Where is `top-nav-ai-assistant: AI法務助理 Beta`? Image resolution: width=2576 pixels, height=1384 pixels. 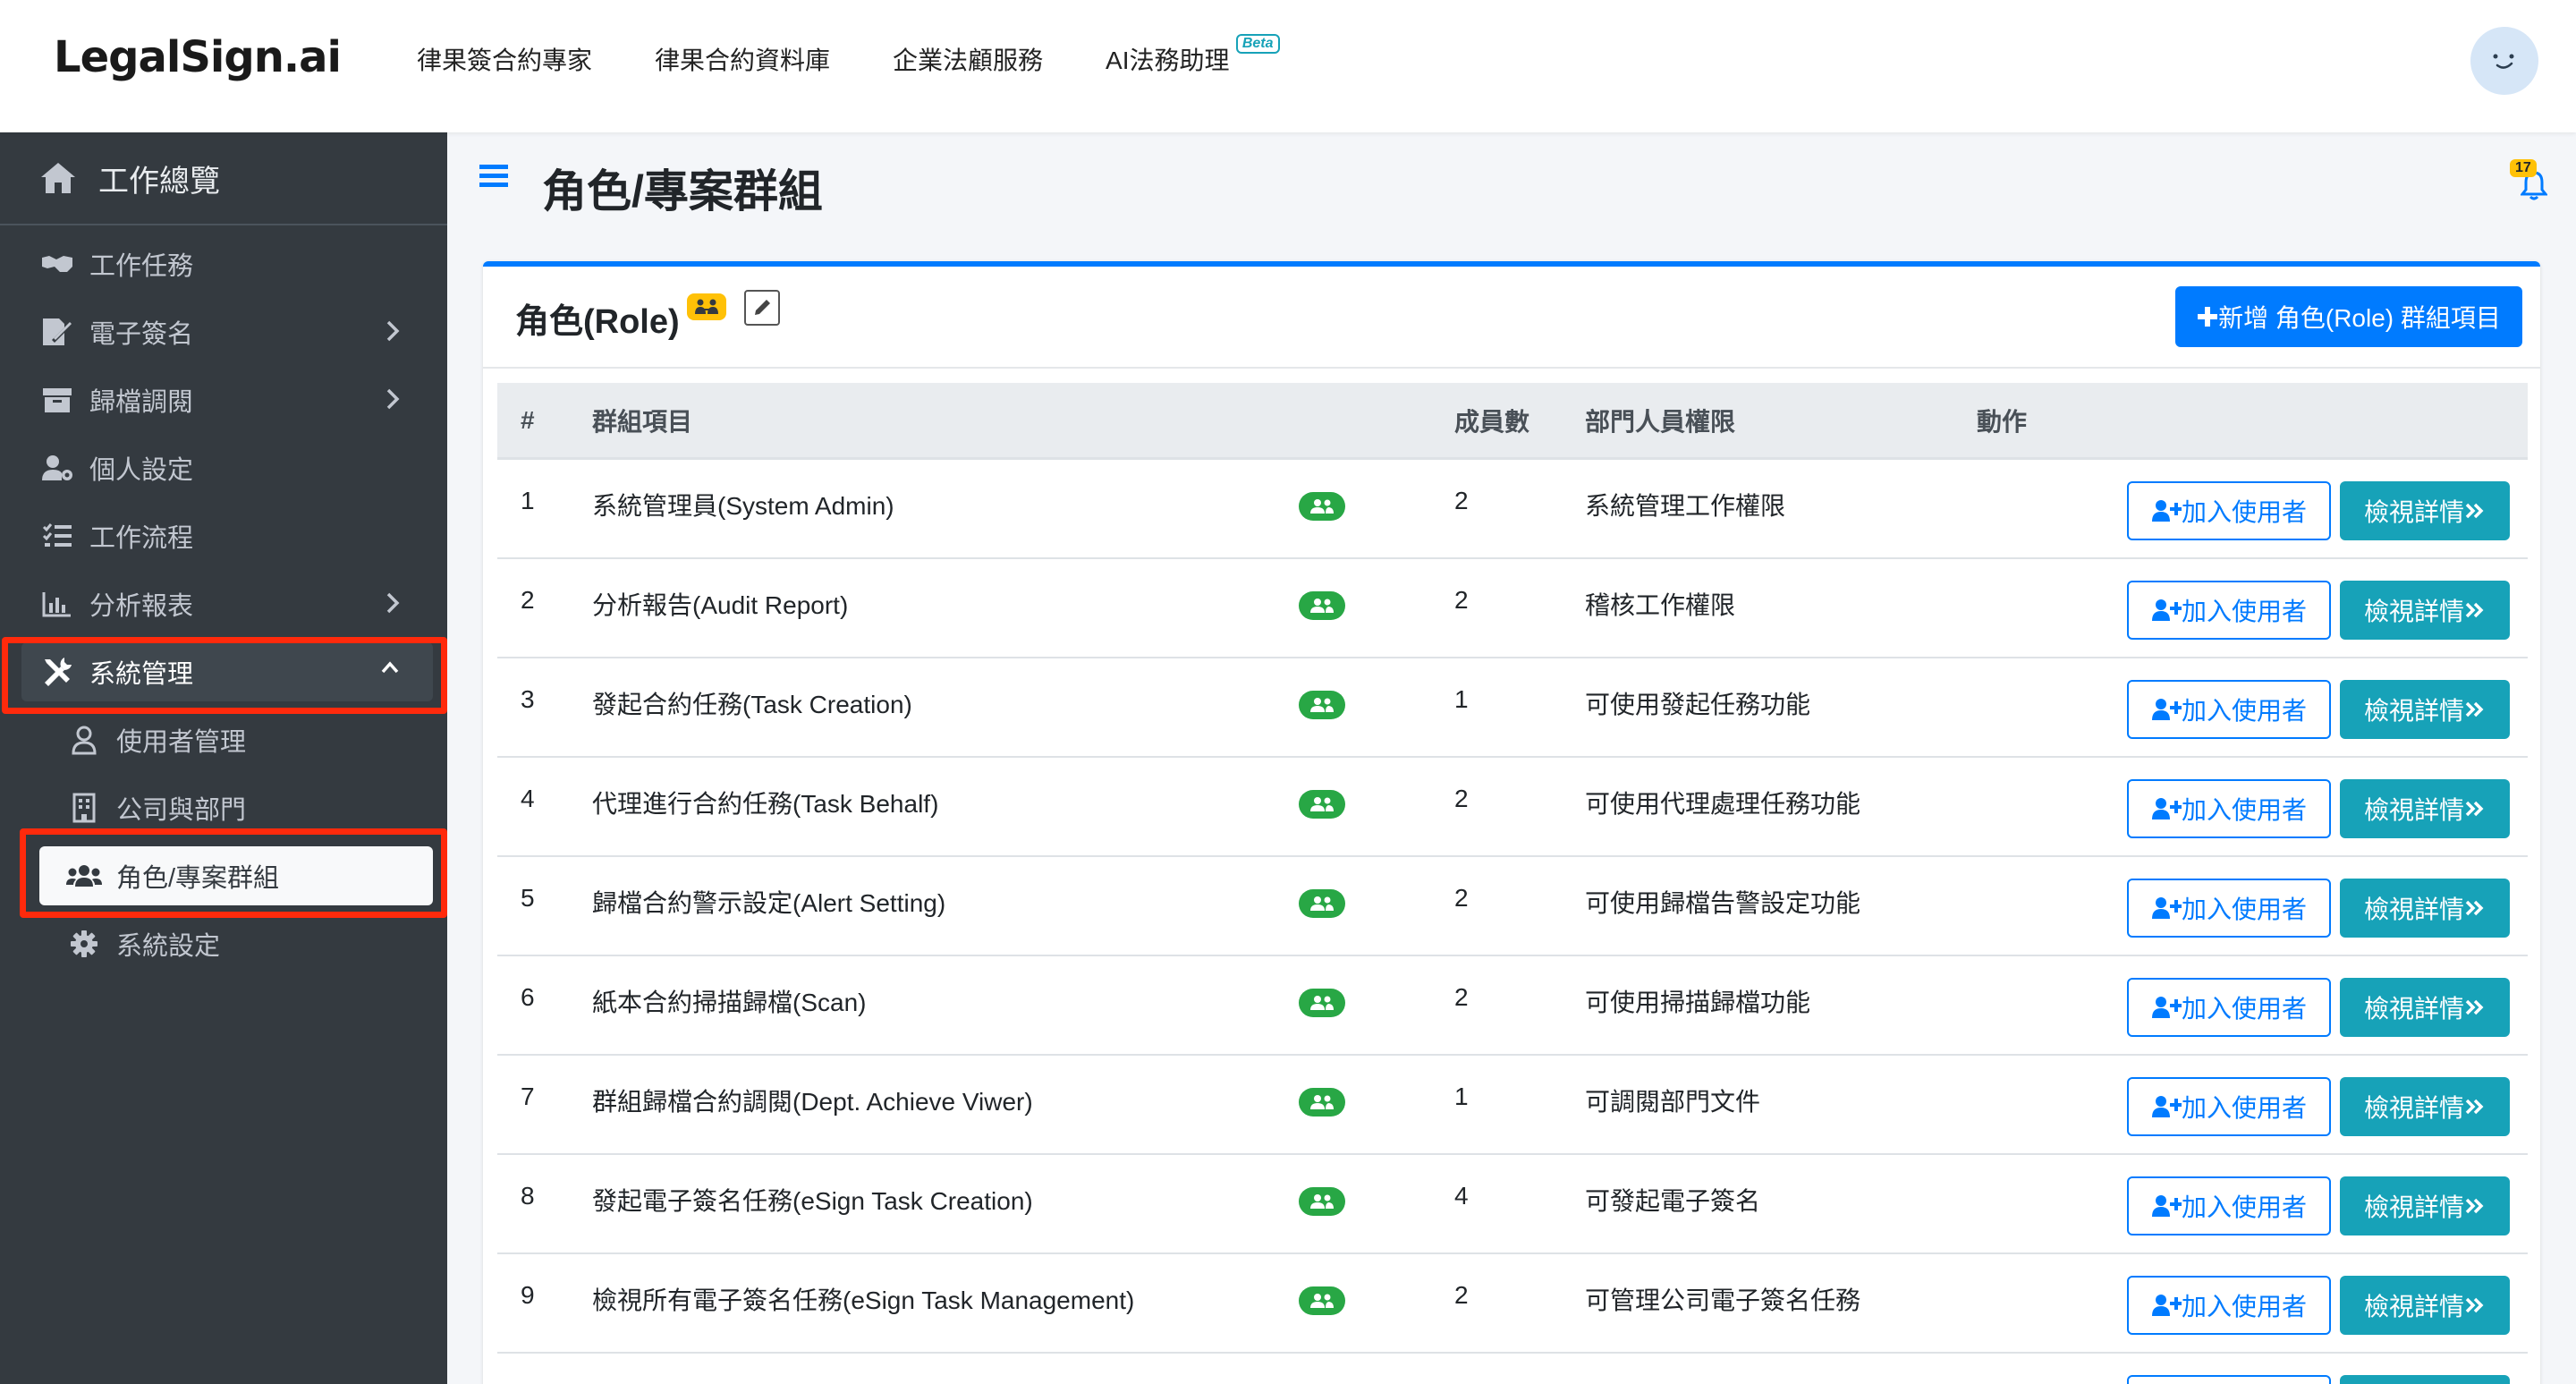 top-nav-ai-assistant: AI法務助理 Beta is located at coordinates (1193, 56).